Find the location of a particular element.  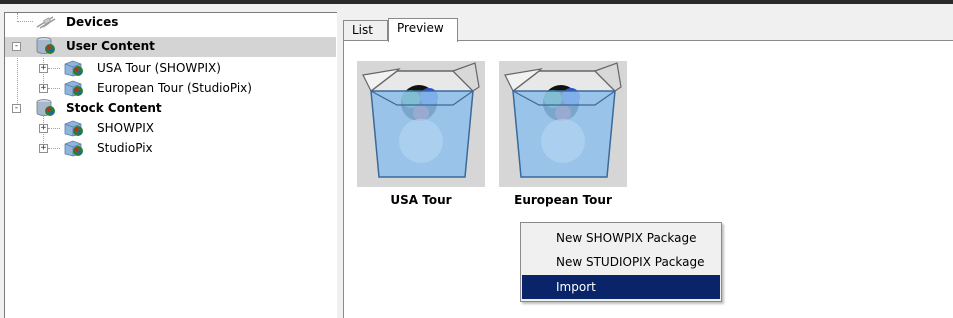

tree-item-studiopix: + StudioPix is located at coordinates (170, 149).